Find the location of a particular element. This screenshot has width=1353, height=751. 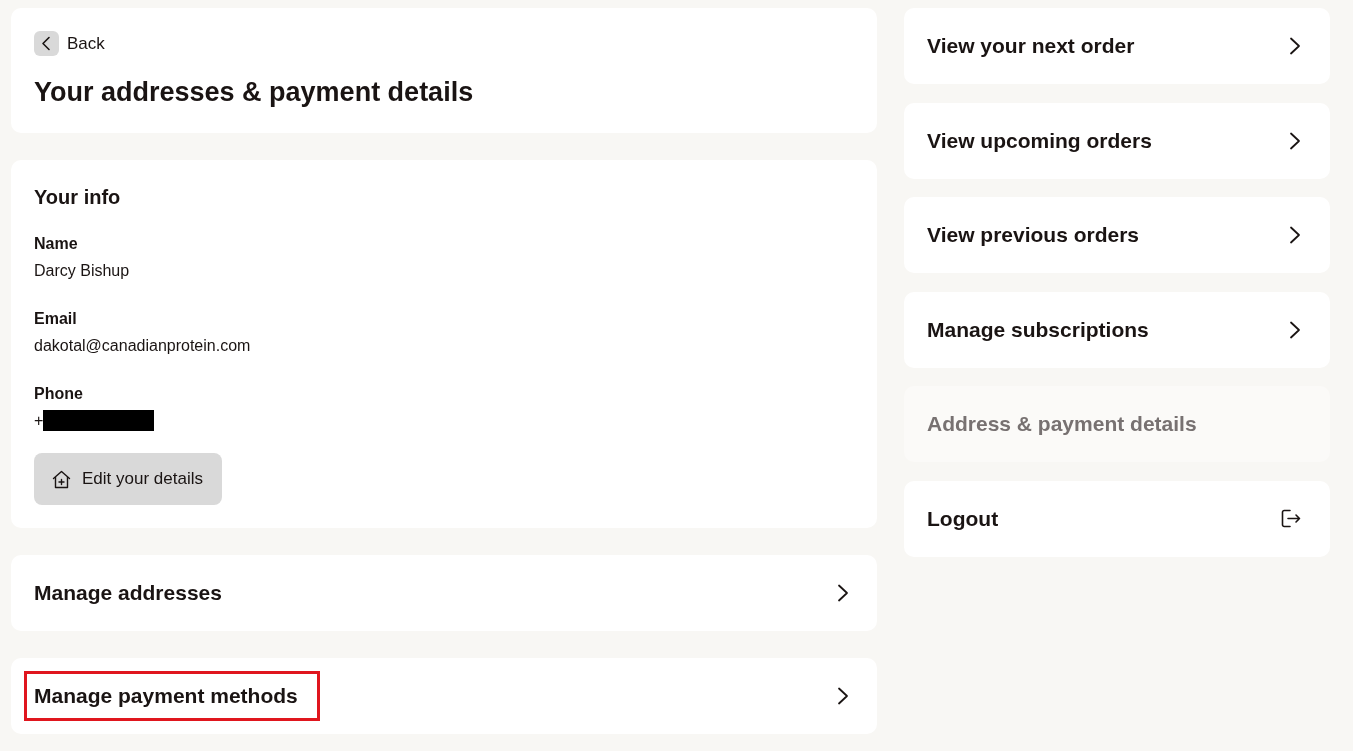

nav-link-card: Manage subscriptions is located at coordinates (1117, 329).